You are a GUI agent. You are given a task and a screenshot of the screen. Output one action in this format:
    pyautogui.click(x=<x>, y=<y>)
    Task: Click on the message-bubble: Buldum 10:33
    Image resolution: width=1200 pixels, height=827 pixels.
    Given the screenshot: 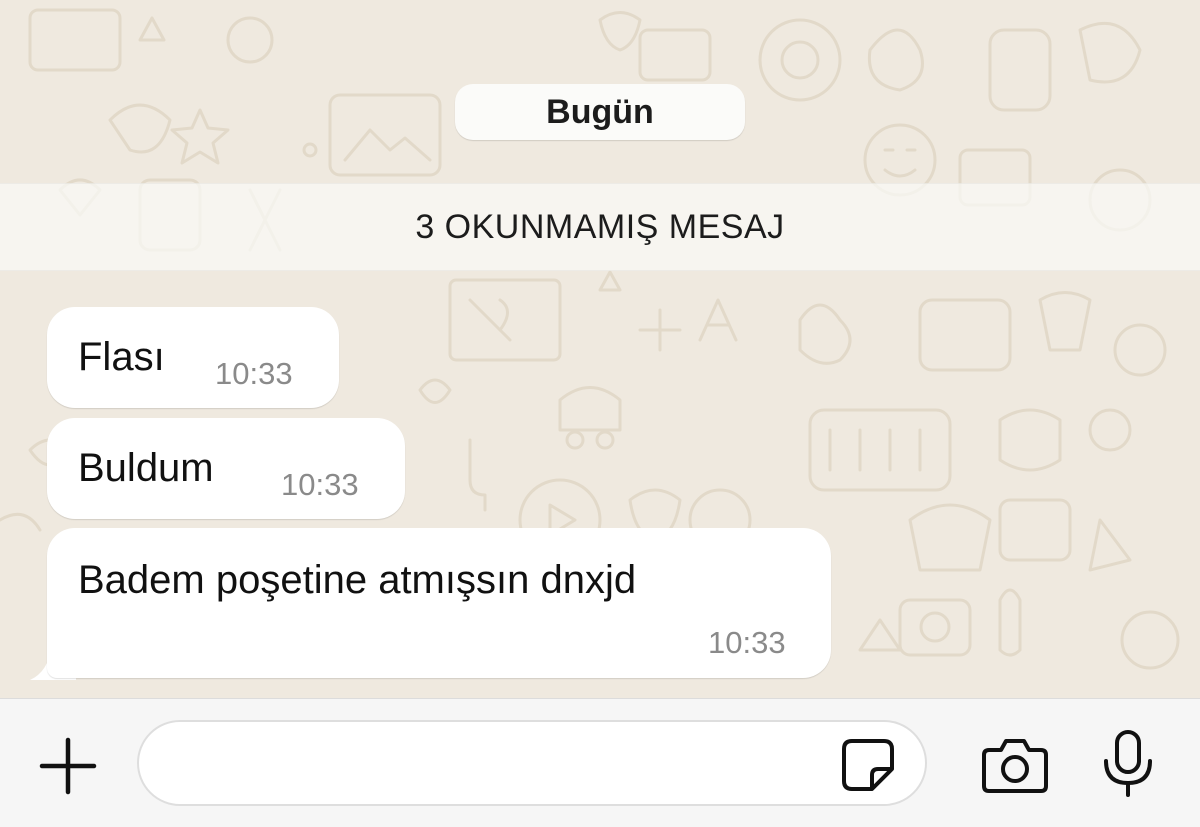 What is the action you would take?
    pyautogui.click(x=226, y=468)
    